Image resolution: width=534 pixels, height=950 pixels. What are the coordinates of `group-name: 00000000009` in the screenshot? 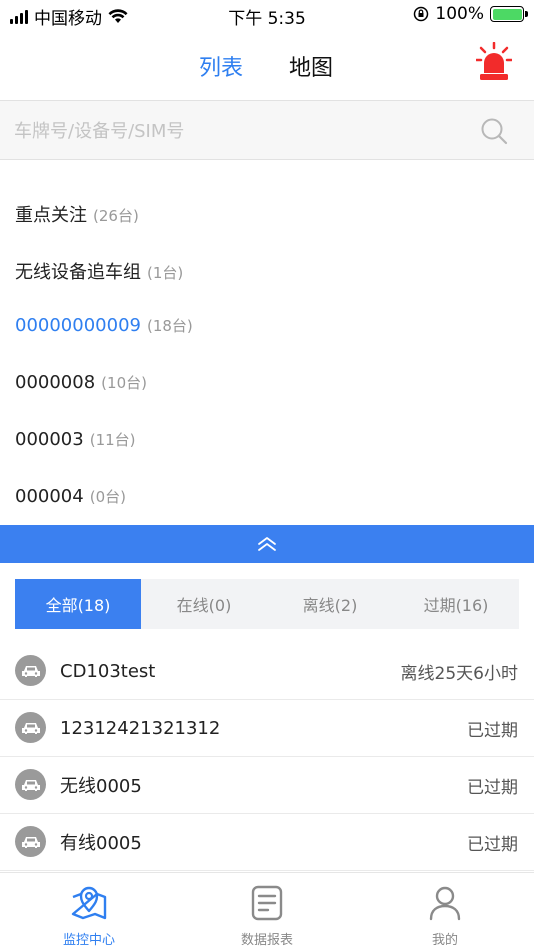 It's located at (78, 325).